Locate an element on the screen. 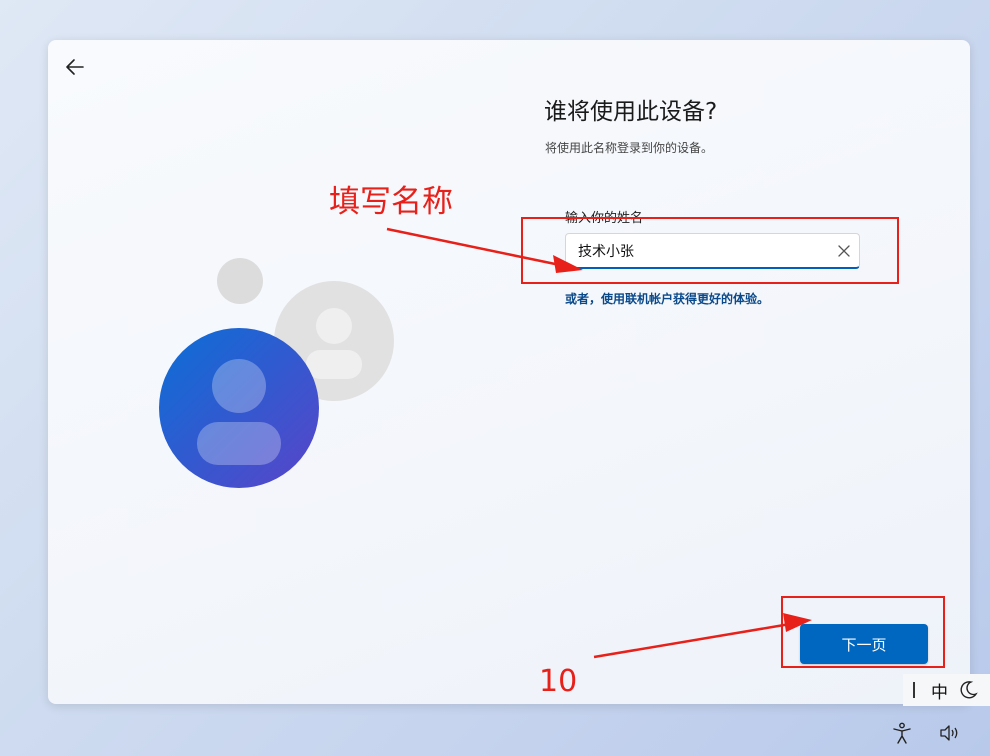  ime-bar: 中 is located at coordinates (946, 690).